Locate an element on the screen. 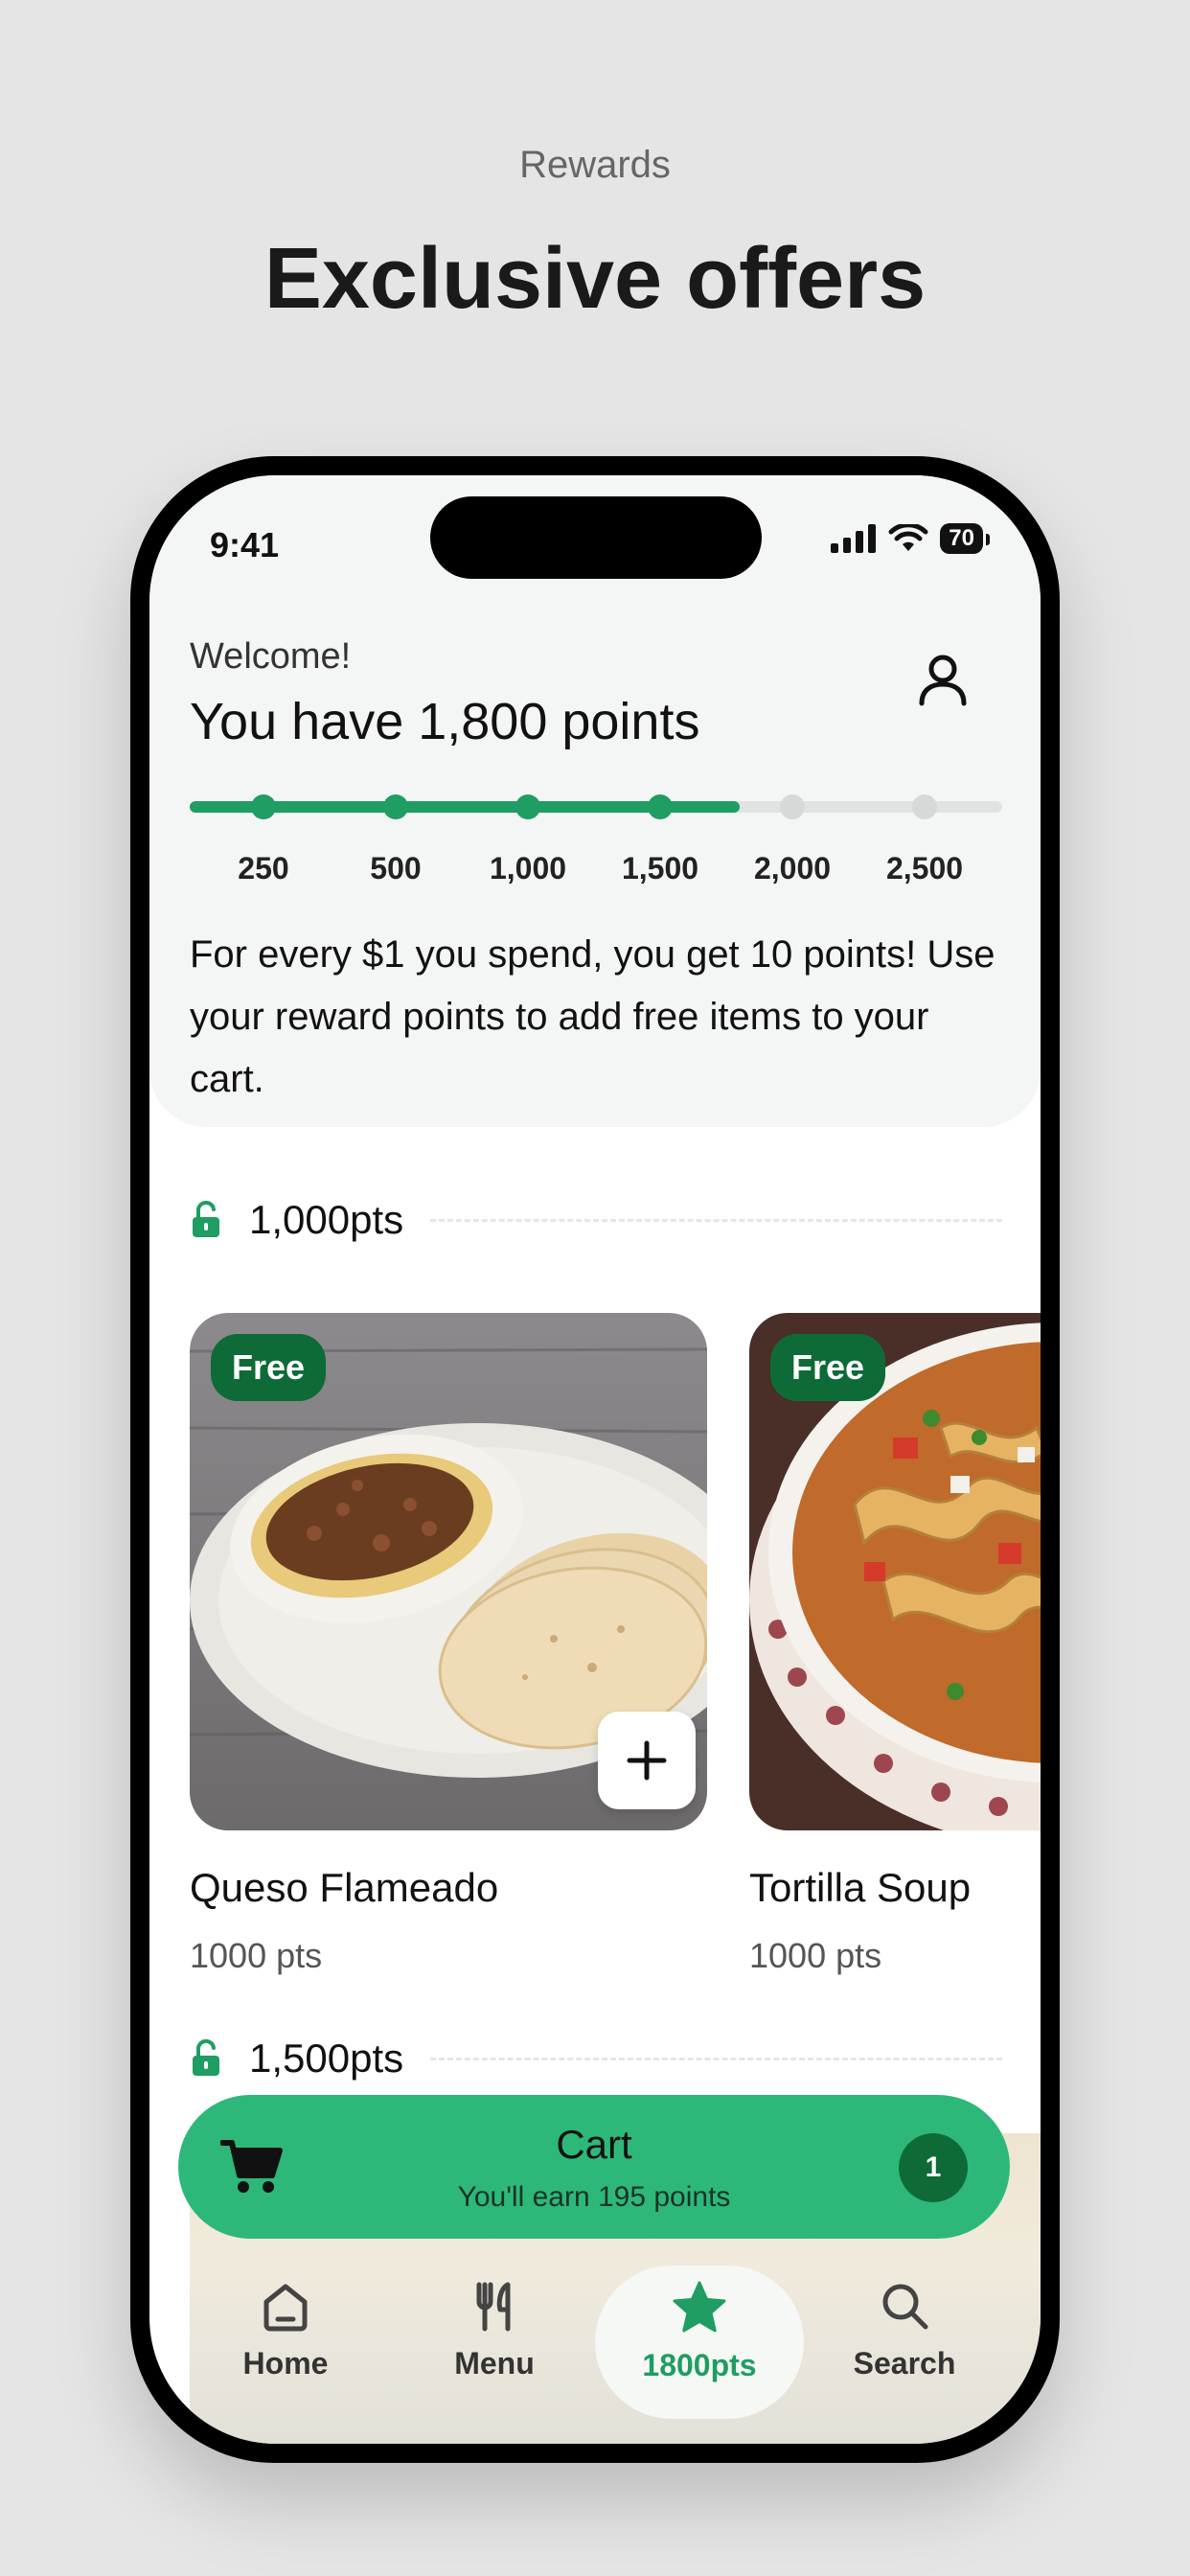  reward-item-card: Free Queso Flameado 1000 pts is located at coordinates (449, 1644).